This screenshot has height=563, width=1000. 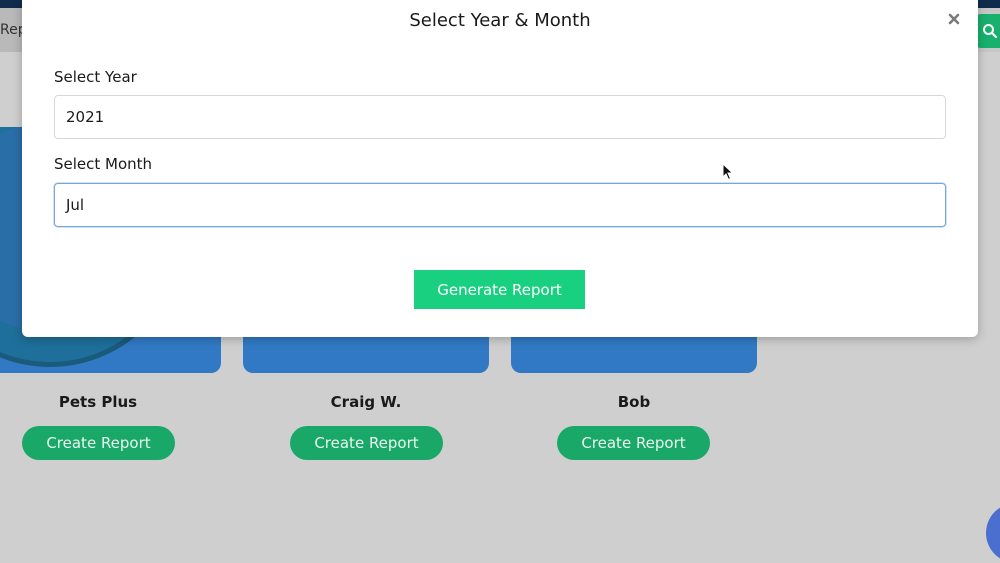 I want to click on client-name: Bob, so click(x=634, y=402).